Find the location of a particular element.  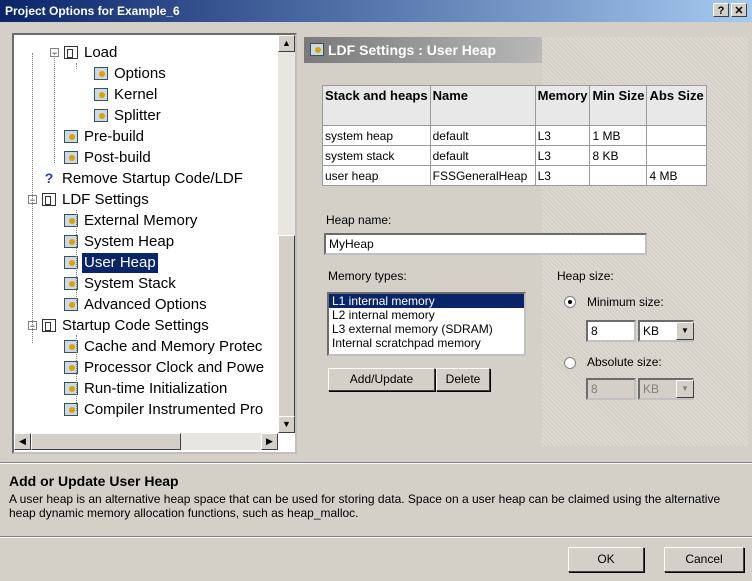

minimum-size-input: 8 is located at coordinates (611, 331).